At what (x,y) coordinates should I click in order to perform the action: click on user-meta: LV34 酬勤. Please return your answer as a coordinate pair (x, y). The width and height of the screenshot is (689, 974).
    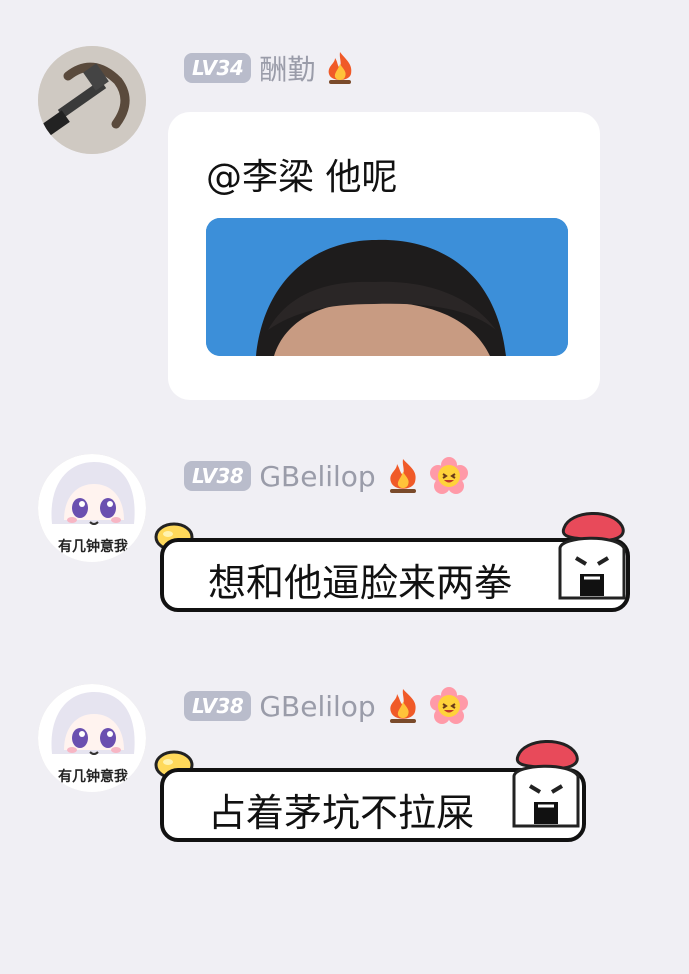
    Looking at the image, I should click on (270, 68).